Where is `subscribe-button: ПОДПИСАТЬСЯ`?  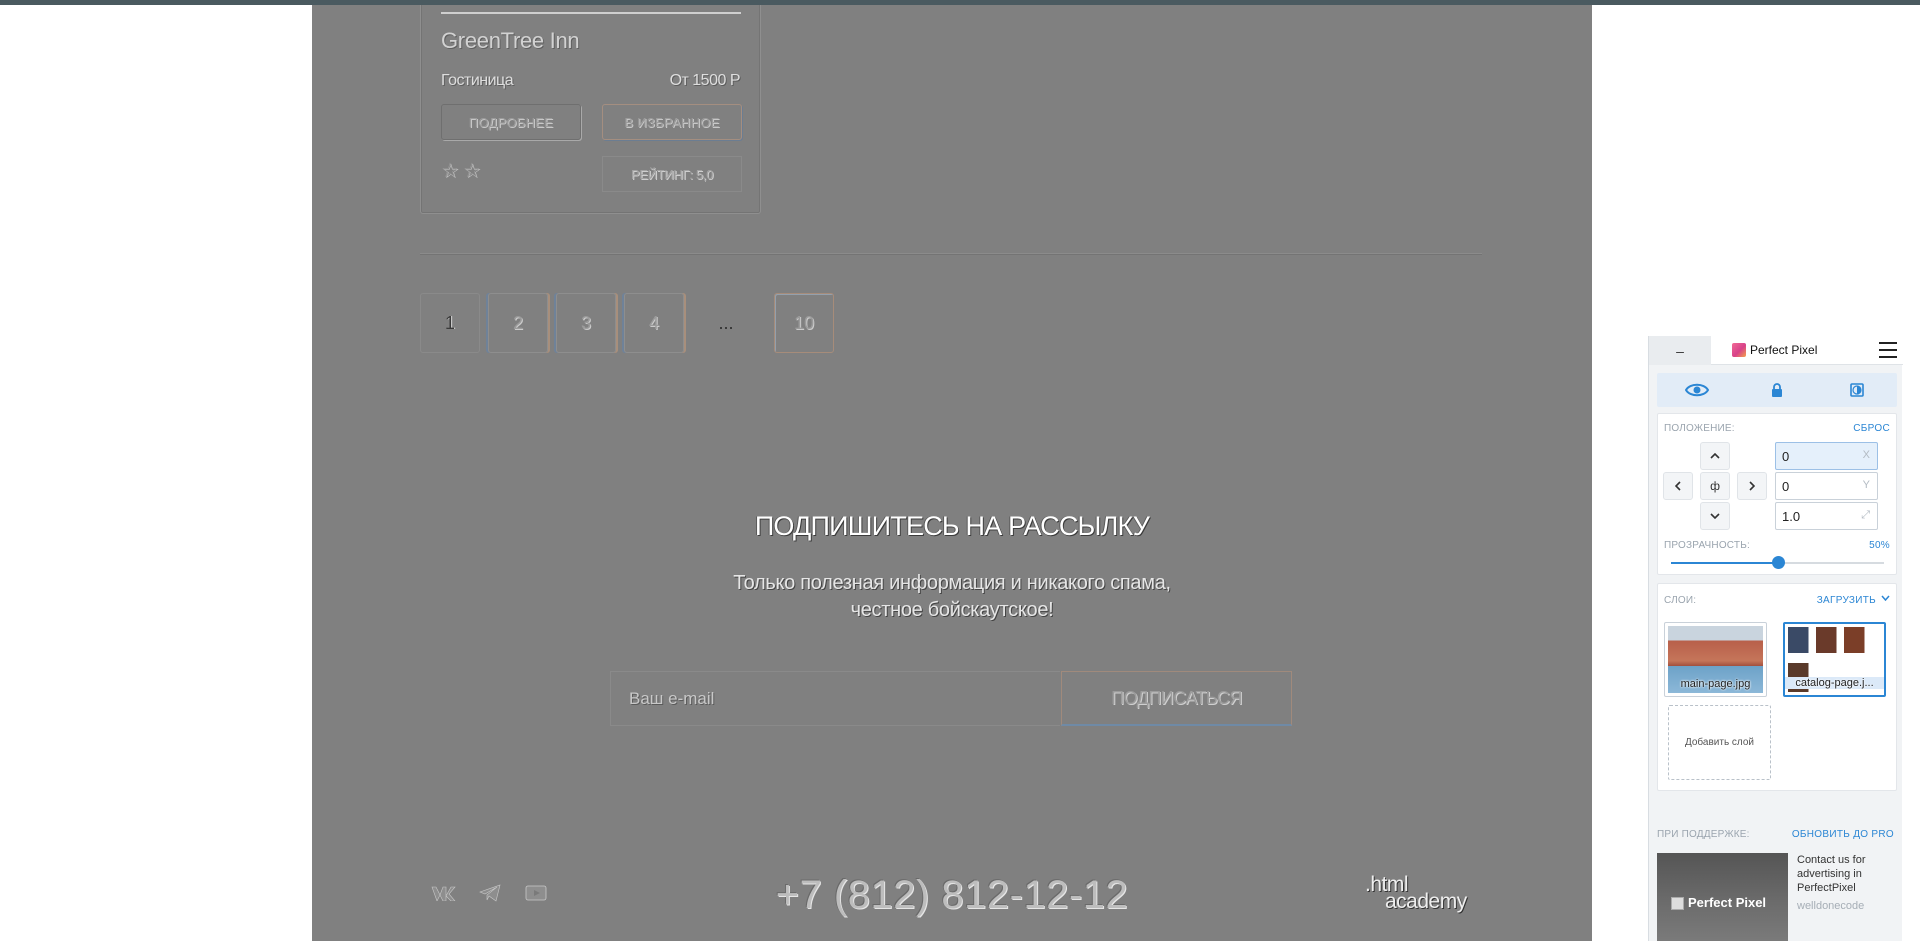
subscribe-button: ПОДПИСАТЬСЯ is located at coordinates (1176, 698).